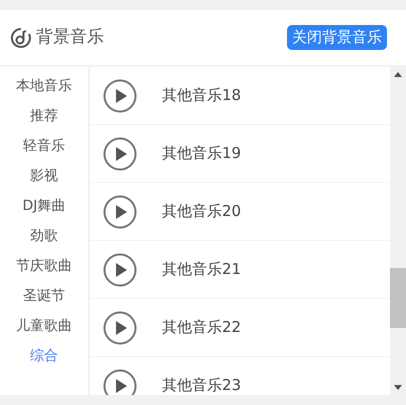 The width and height of the screenshot is (406, 405). I want to click on category-item: 儿童歌曲, so click(44, 326).